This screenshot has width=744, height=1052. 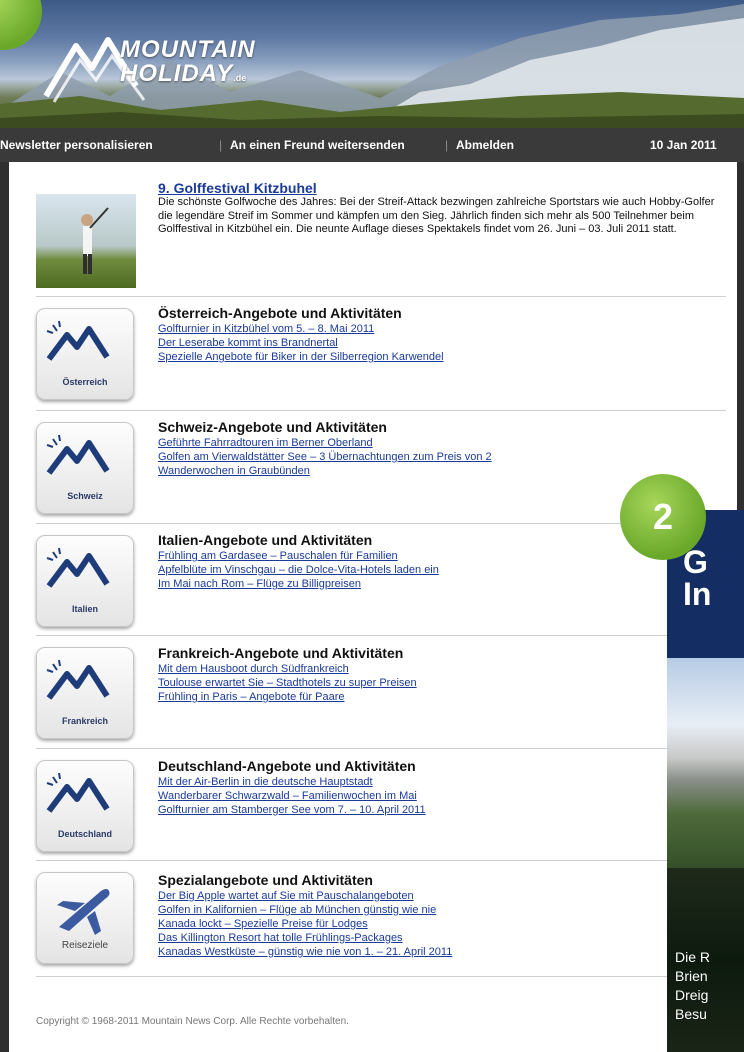 I want to click on icon-label: Schweiz, so click(x=85, y=496).